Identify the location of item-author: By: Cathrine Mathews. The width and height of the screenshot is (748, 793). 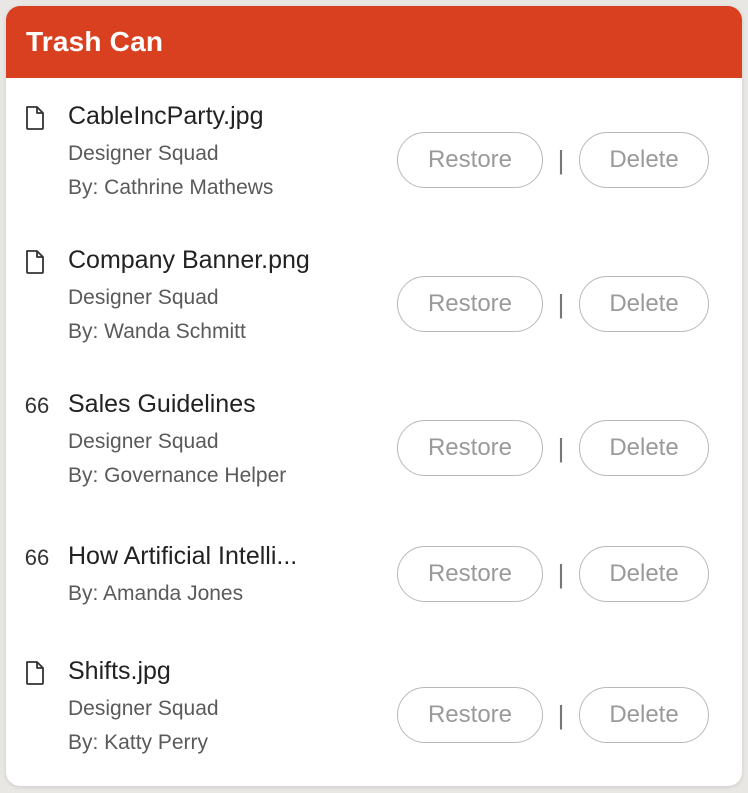
(171, 187).